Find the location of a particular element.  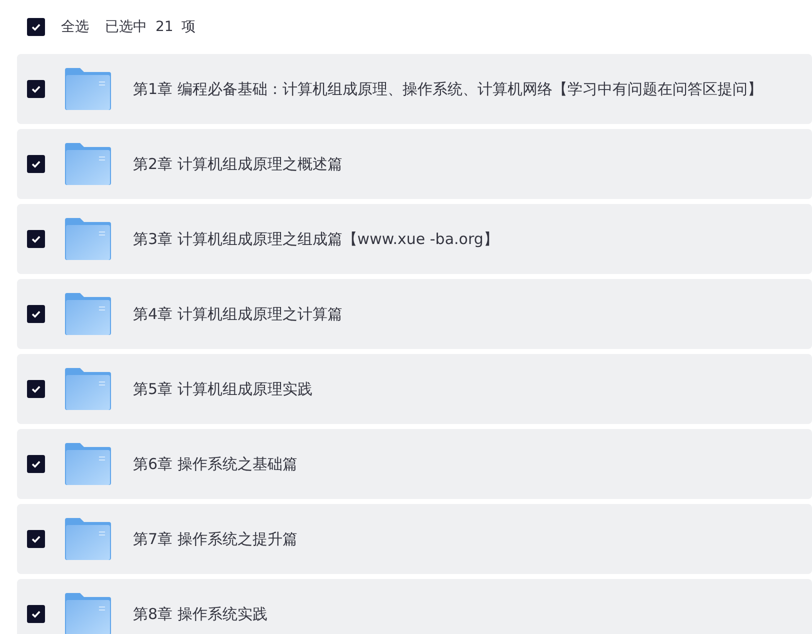

folder-name: 第6章 操作系统之基础篇 is located at coordinates (215, 464).